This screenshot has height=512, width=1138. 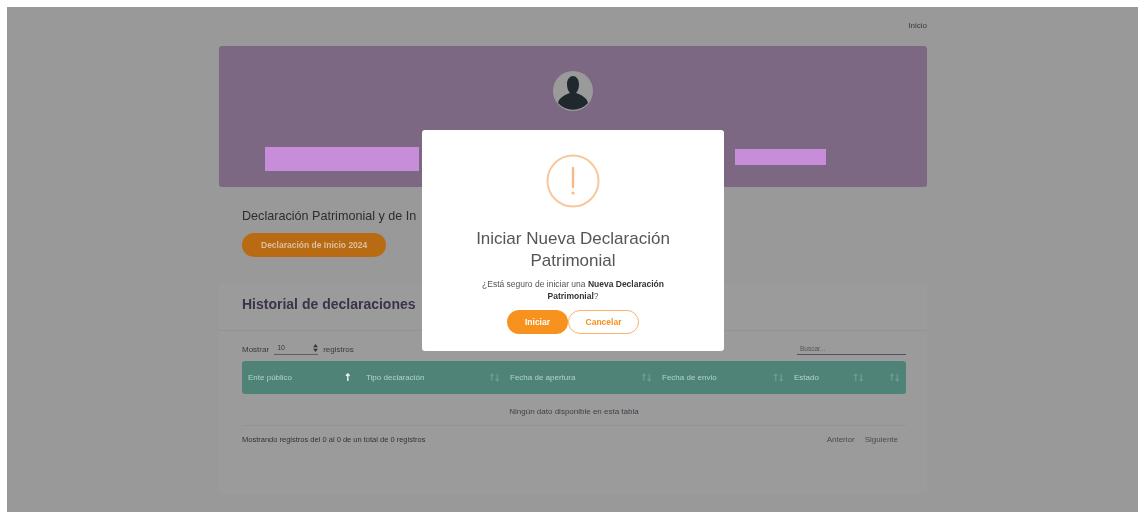 What do you see at coordinates (338, 349) in the screenshot?
I see `length-label: registros` at bounding box center [338, 349].